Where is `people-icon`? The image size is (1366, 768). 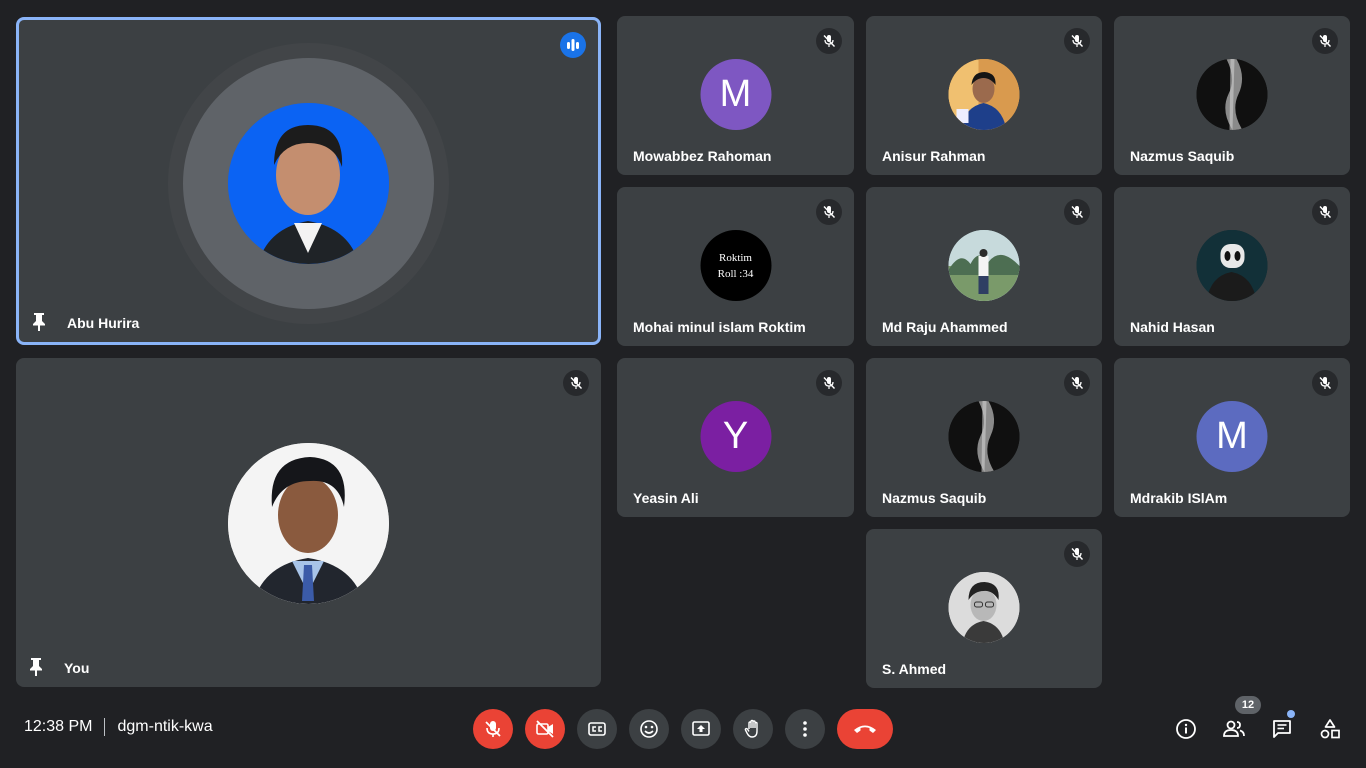
people-icon is located at coordinates (1234, 728).